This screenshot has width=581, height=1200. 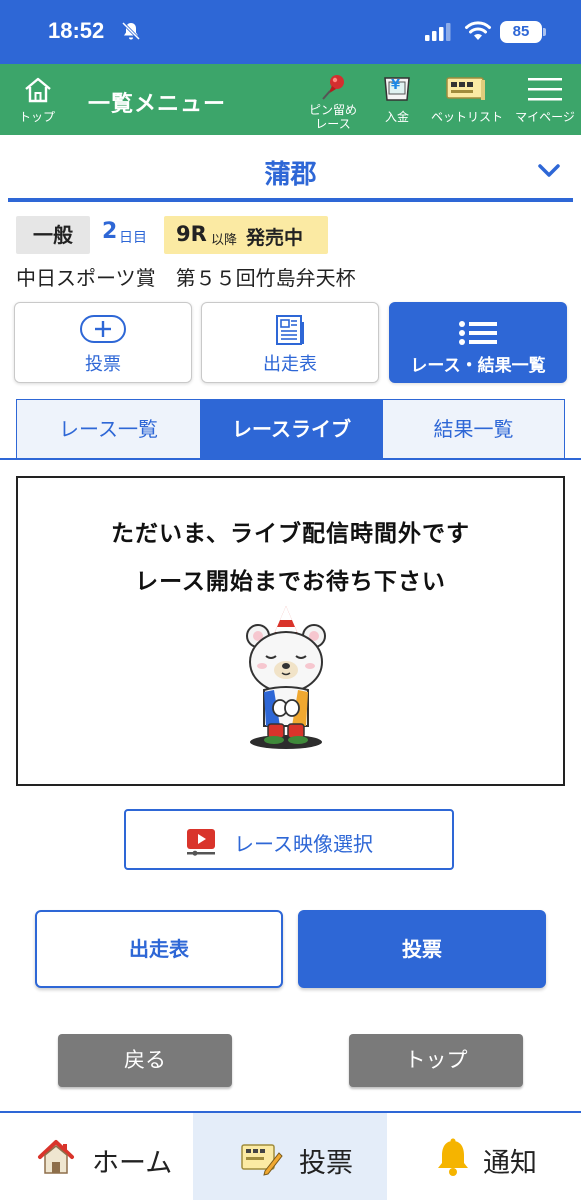 I want to click on day-unit: 日目, so click(x=133, y=238).